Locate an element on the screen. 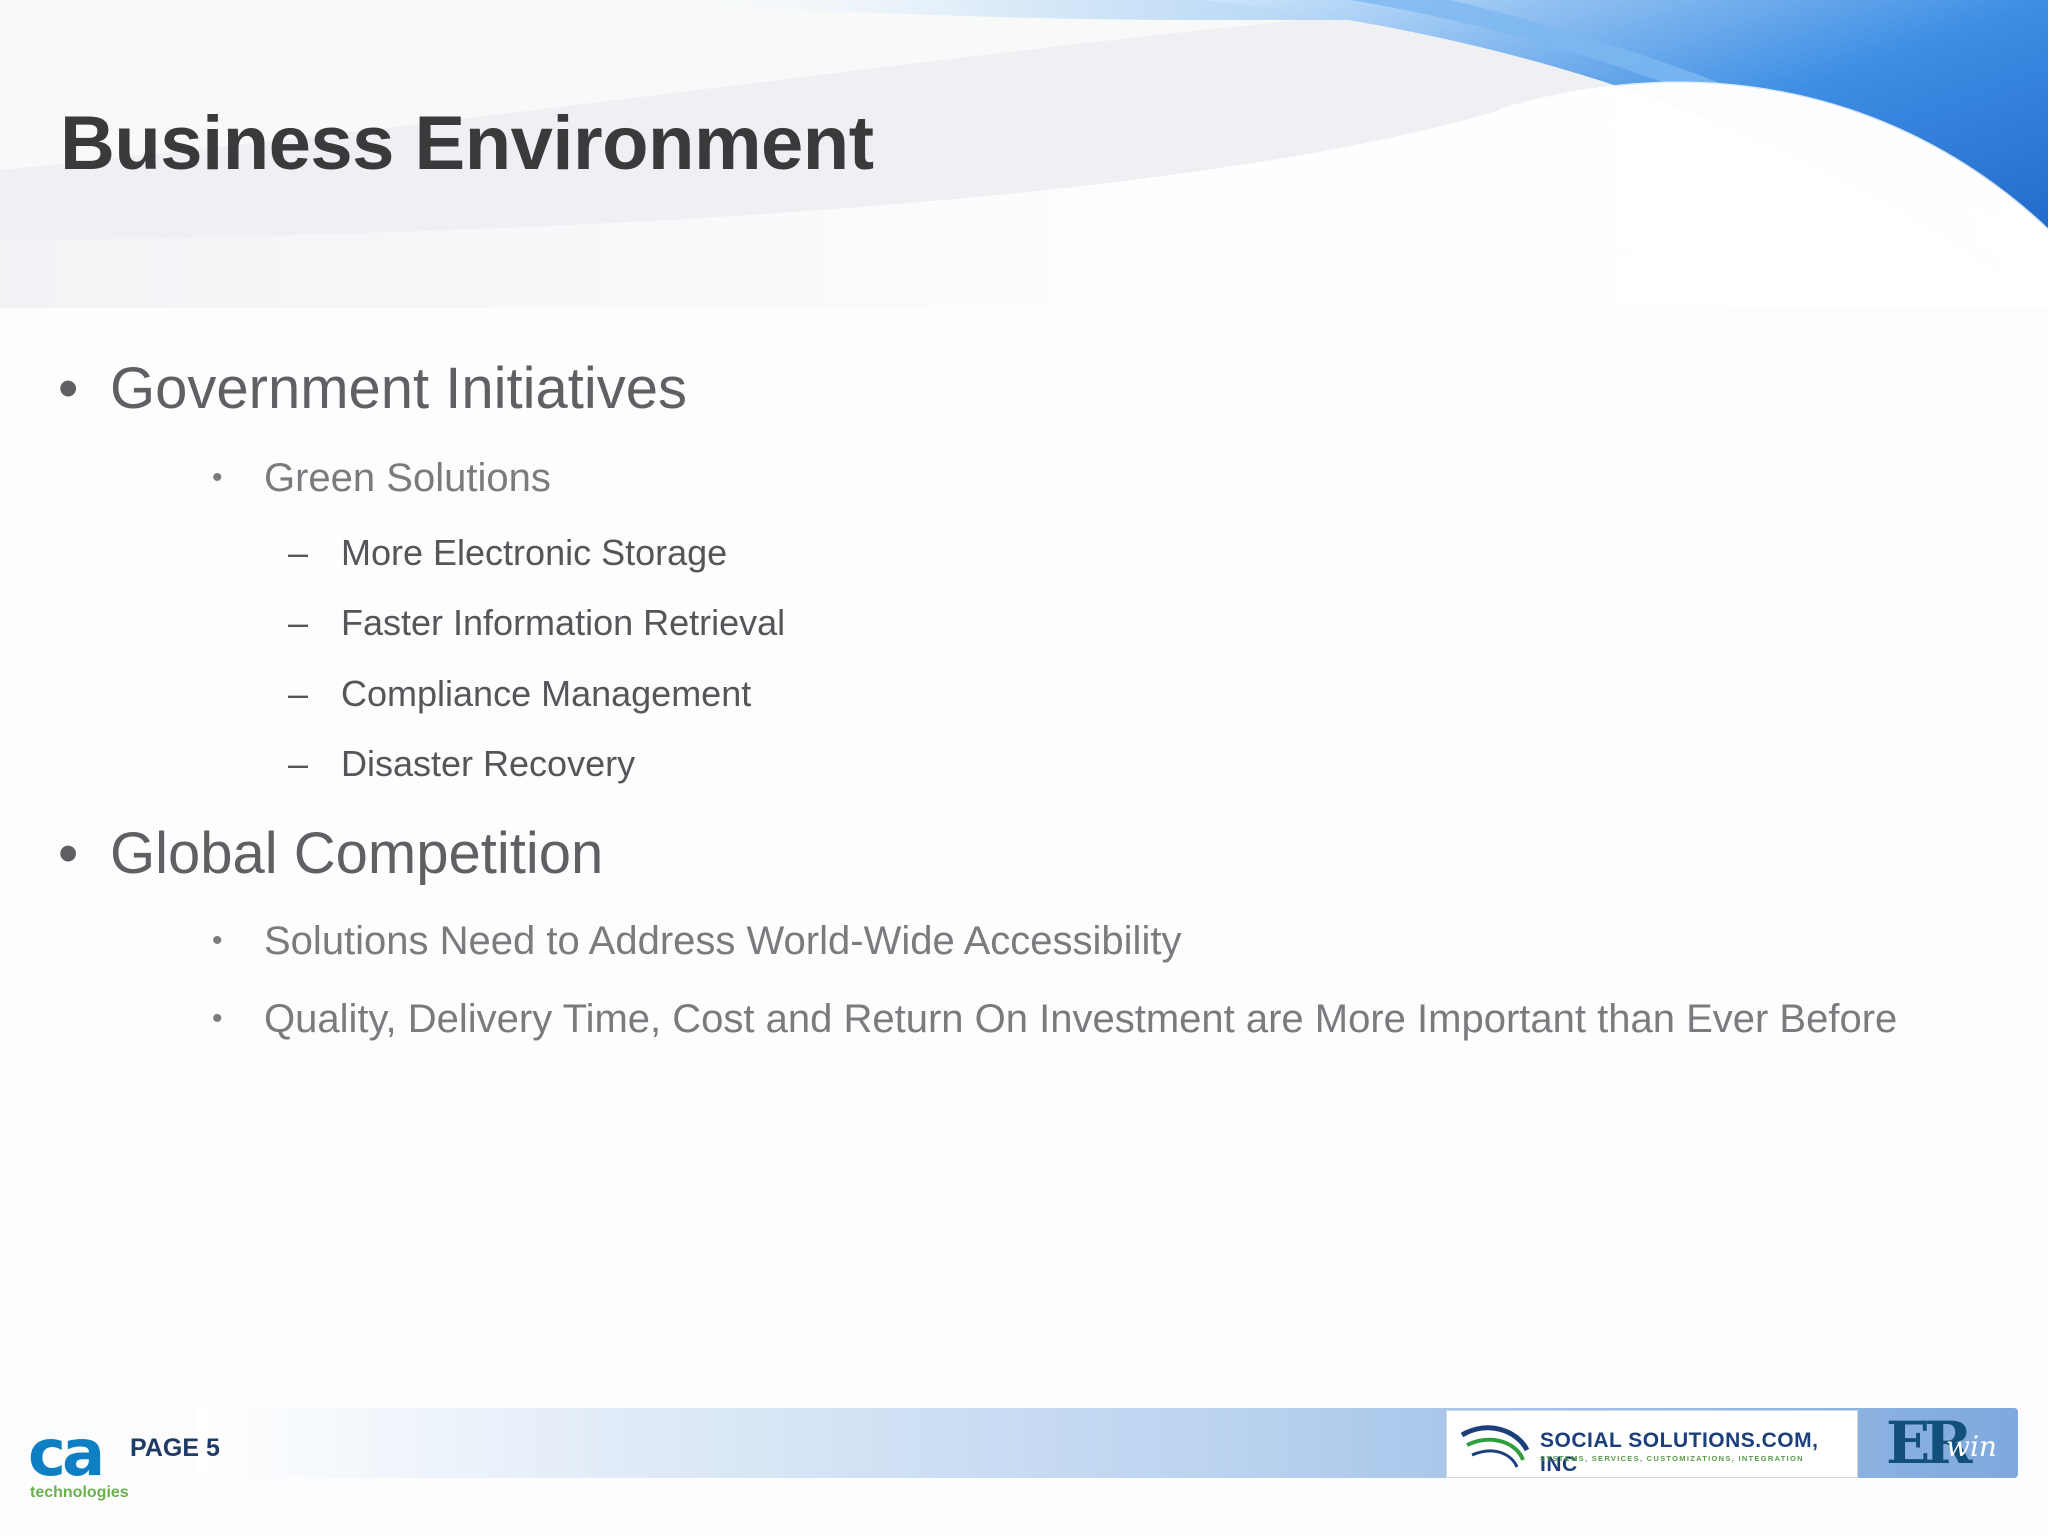 This screenshot has height=1536, width=2048. slide-title: Business Environment is located at coordinates (467, 143).